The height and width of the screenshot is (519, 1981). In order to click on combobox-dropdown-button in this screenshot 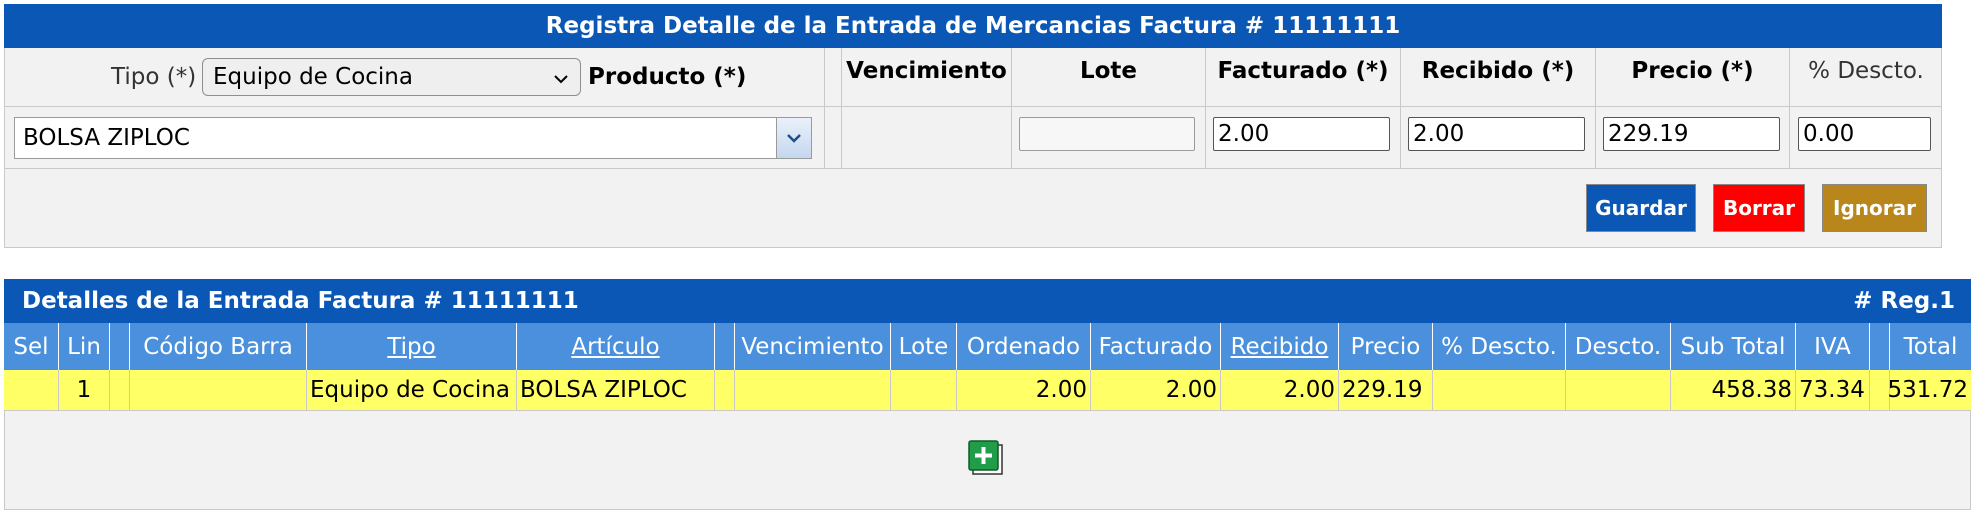, I will do `click(793, 138)`.